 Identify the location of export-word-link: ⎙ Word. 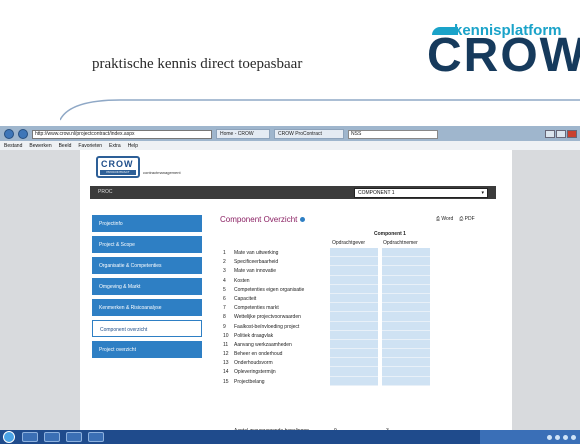
(444, 219).